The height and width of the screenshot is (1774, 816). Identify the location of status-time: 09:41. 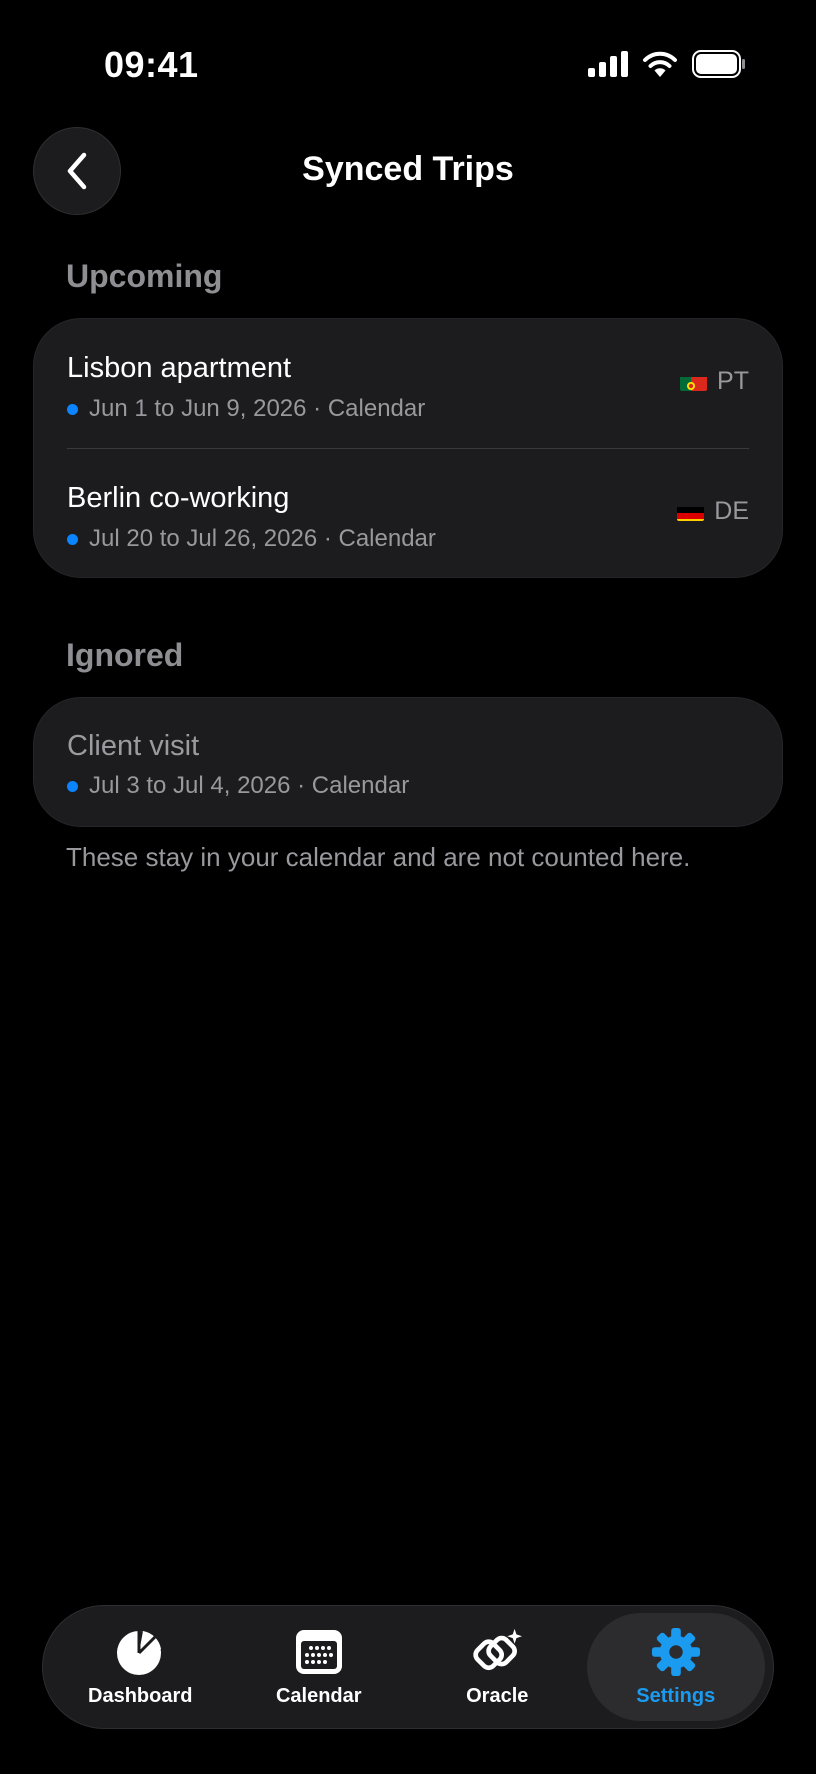
(151, 64).